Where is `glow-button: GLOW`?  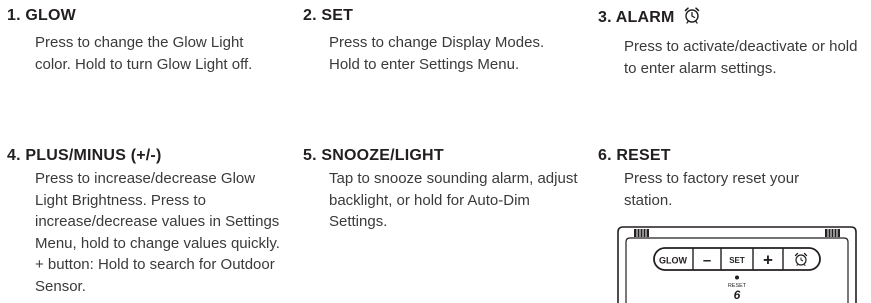
glow-button: GLOW is located at coordinates (673, 261).